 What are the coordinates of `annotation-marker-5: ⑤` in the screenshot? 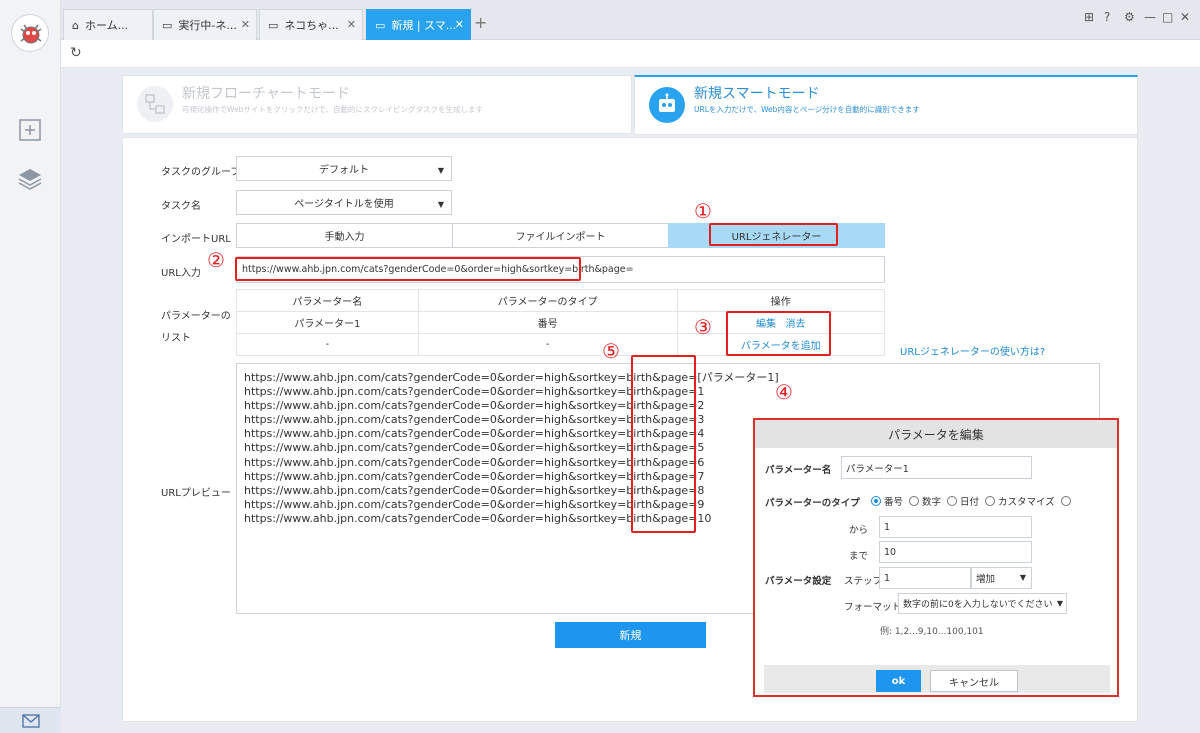 It's located at (611, 351).